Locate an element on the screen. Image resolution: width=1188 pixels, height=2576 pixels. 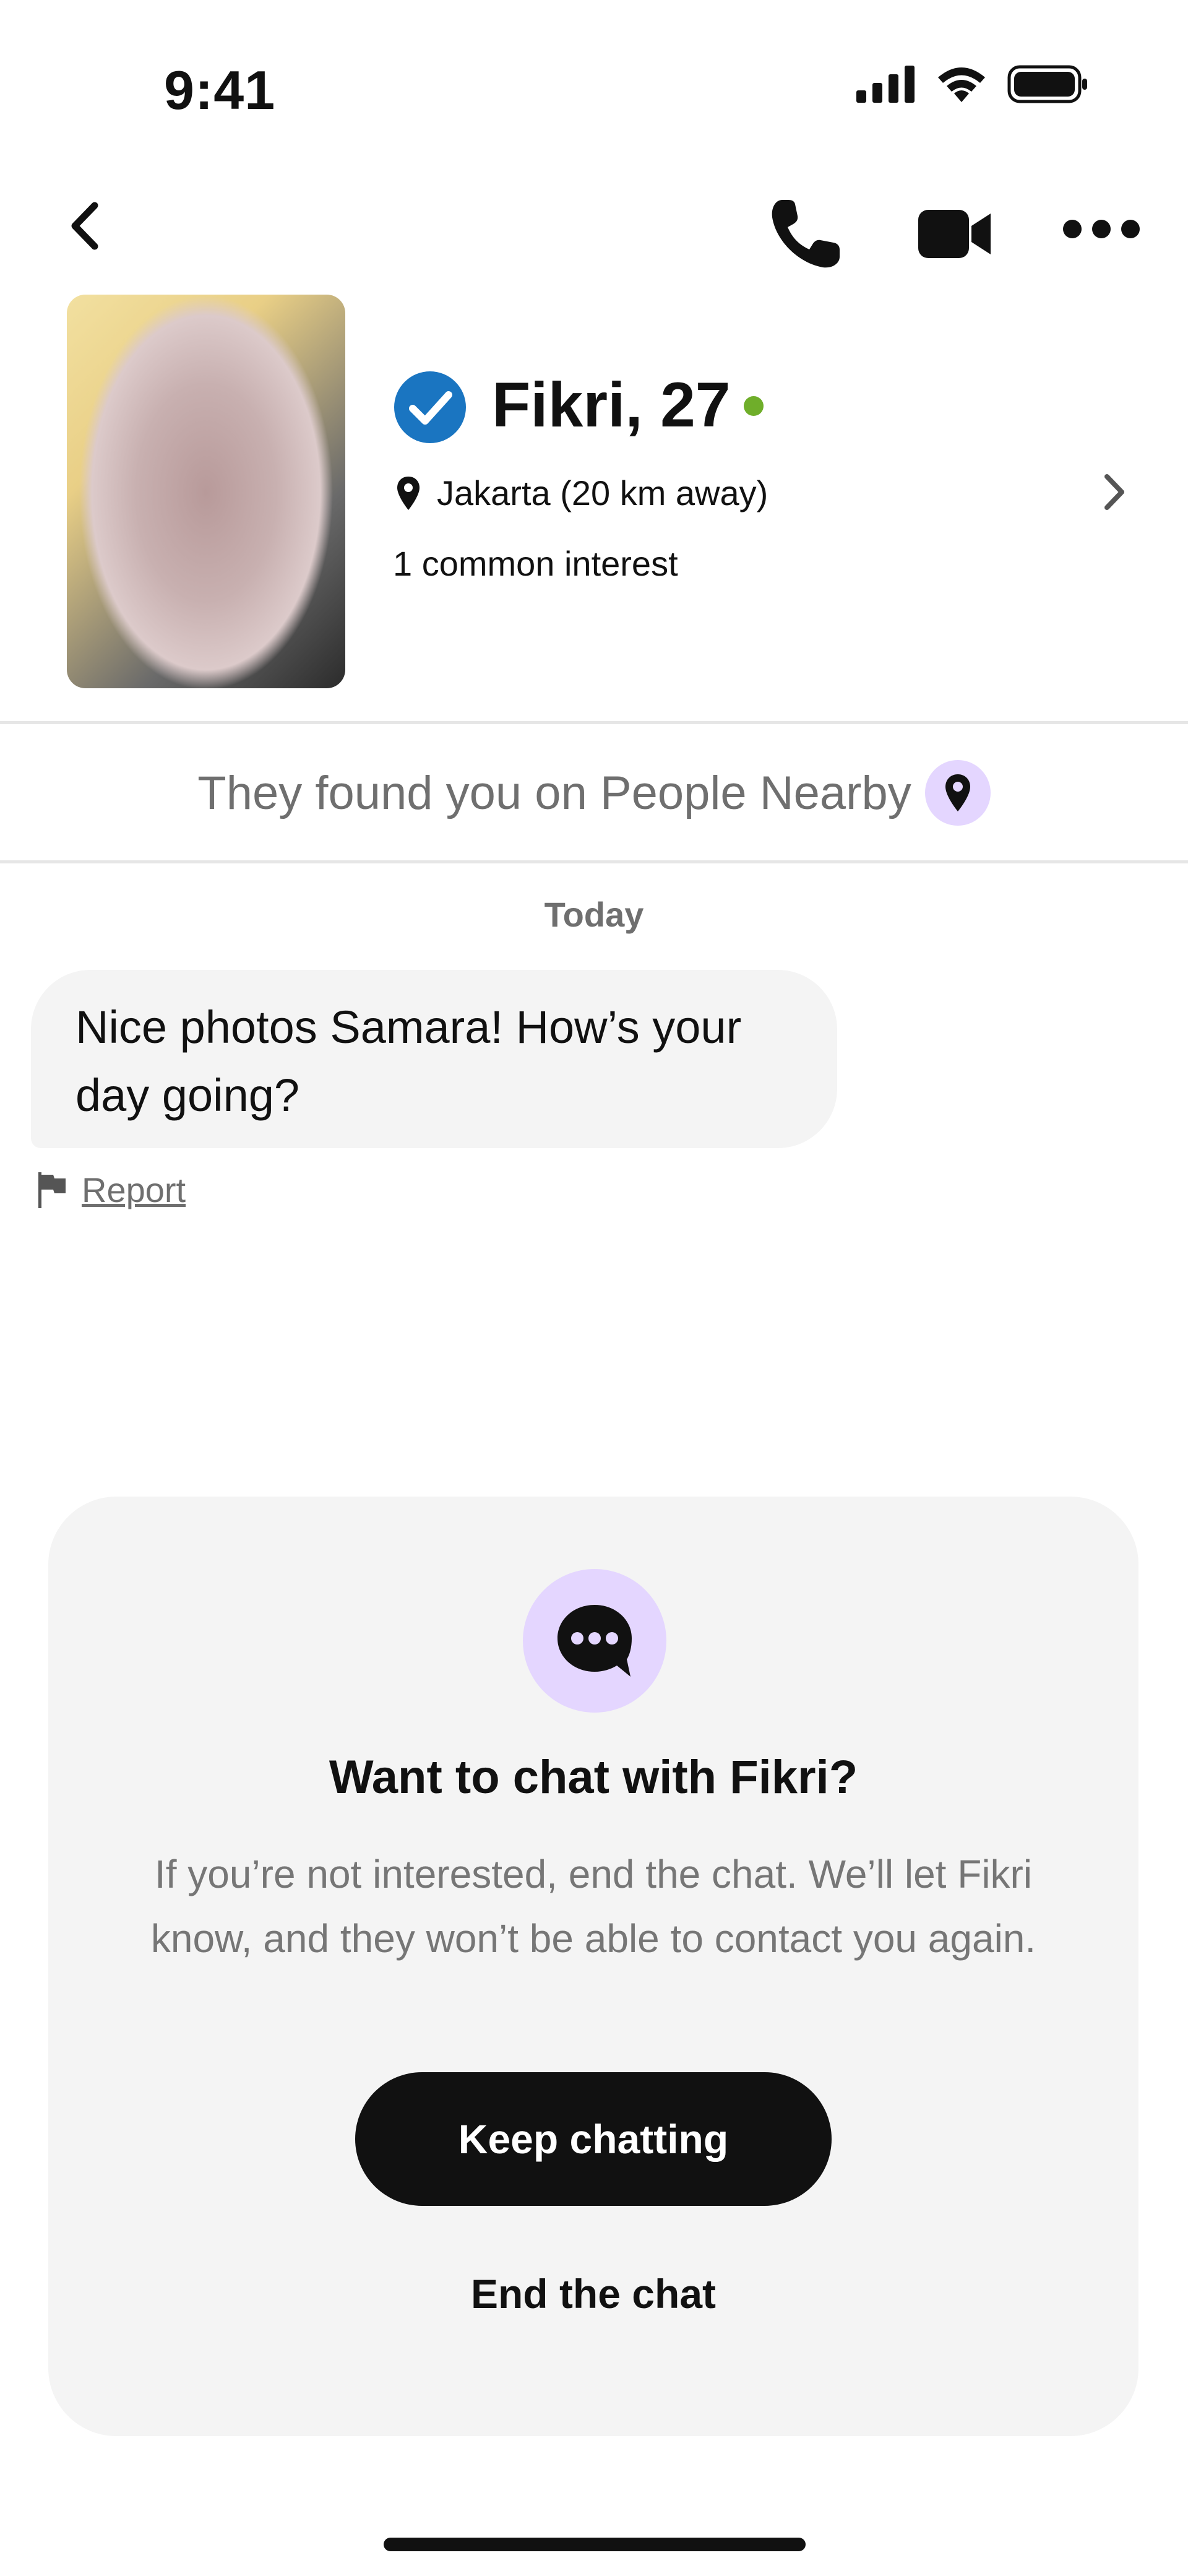
flag-icon is located at coordinates (52, 1190).